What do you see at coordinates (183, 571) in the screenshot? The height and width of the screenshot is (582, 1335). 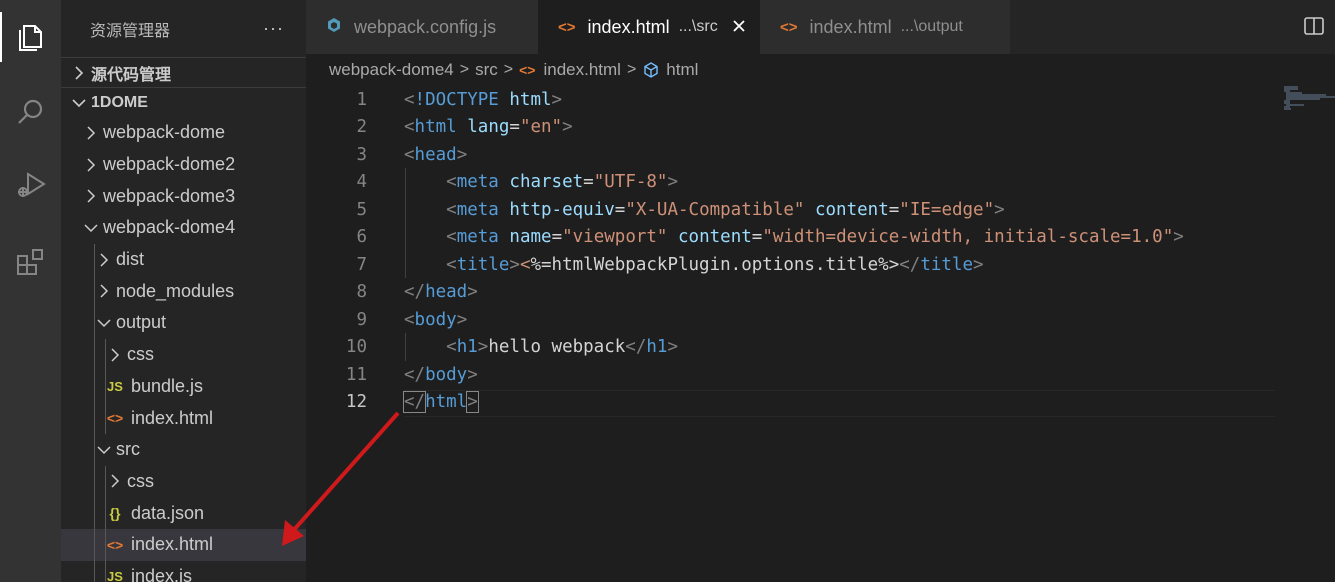 I see `file-item-index-js: JS index.js` at bounding box center [183, 571].